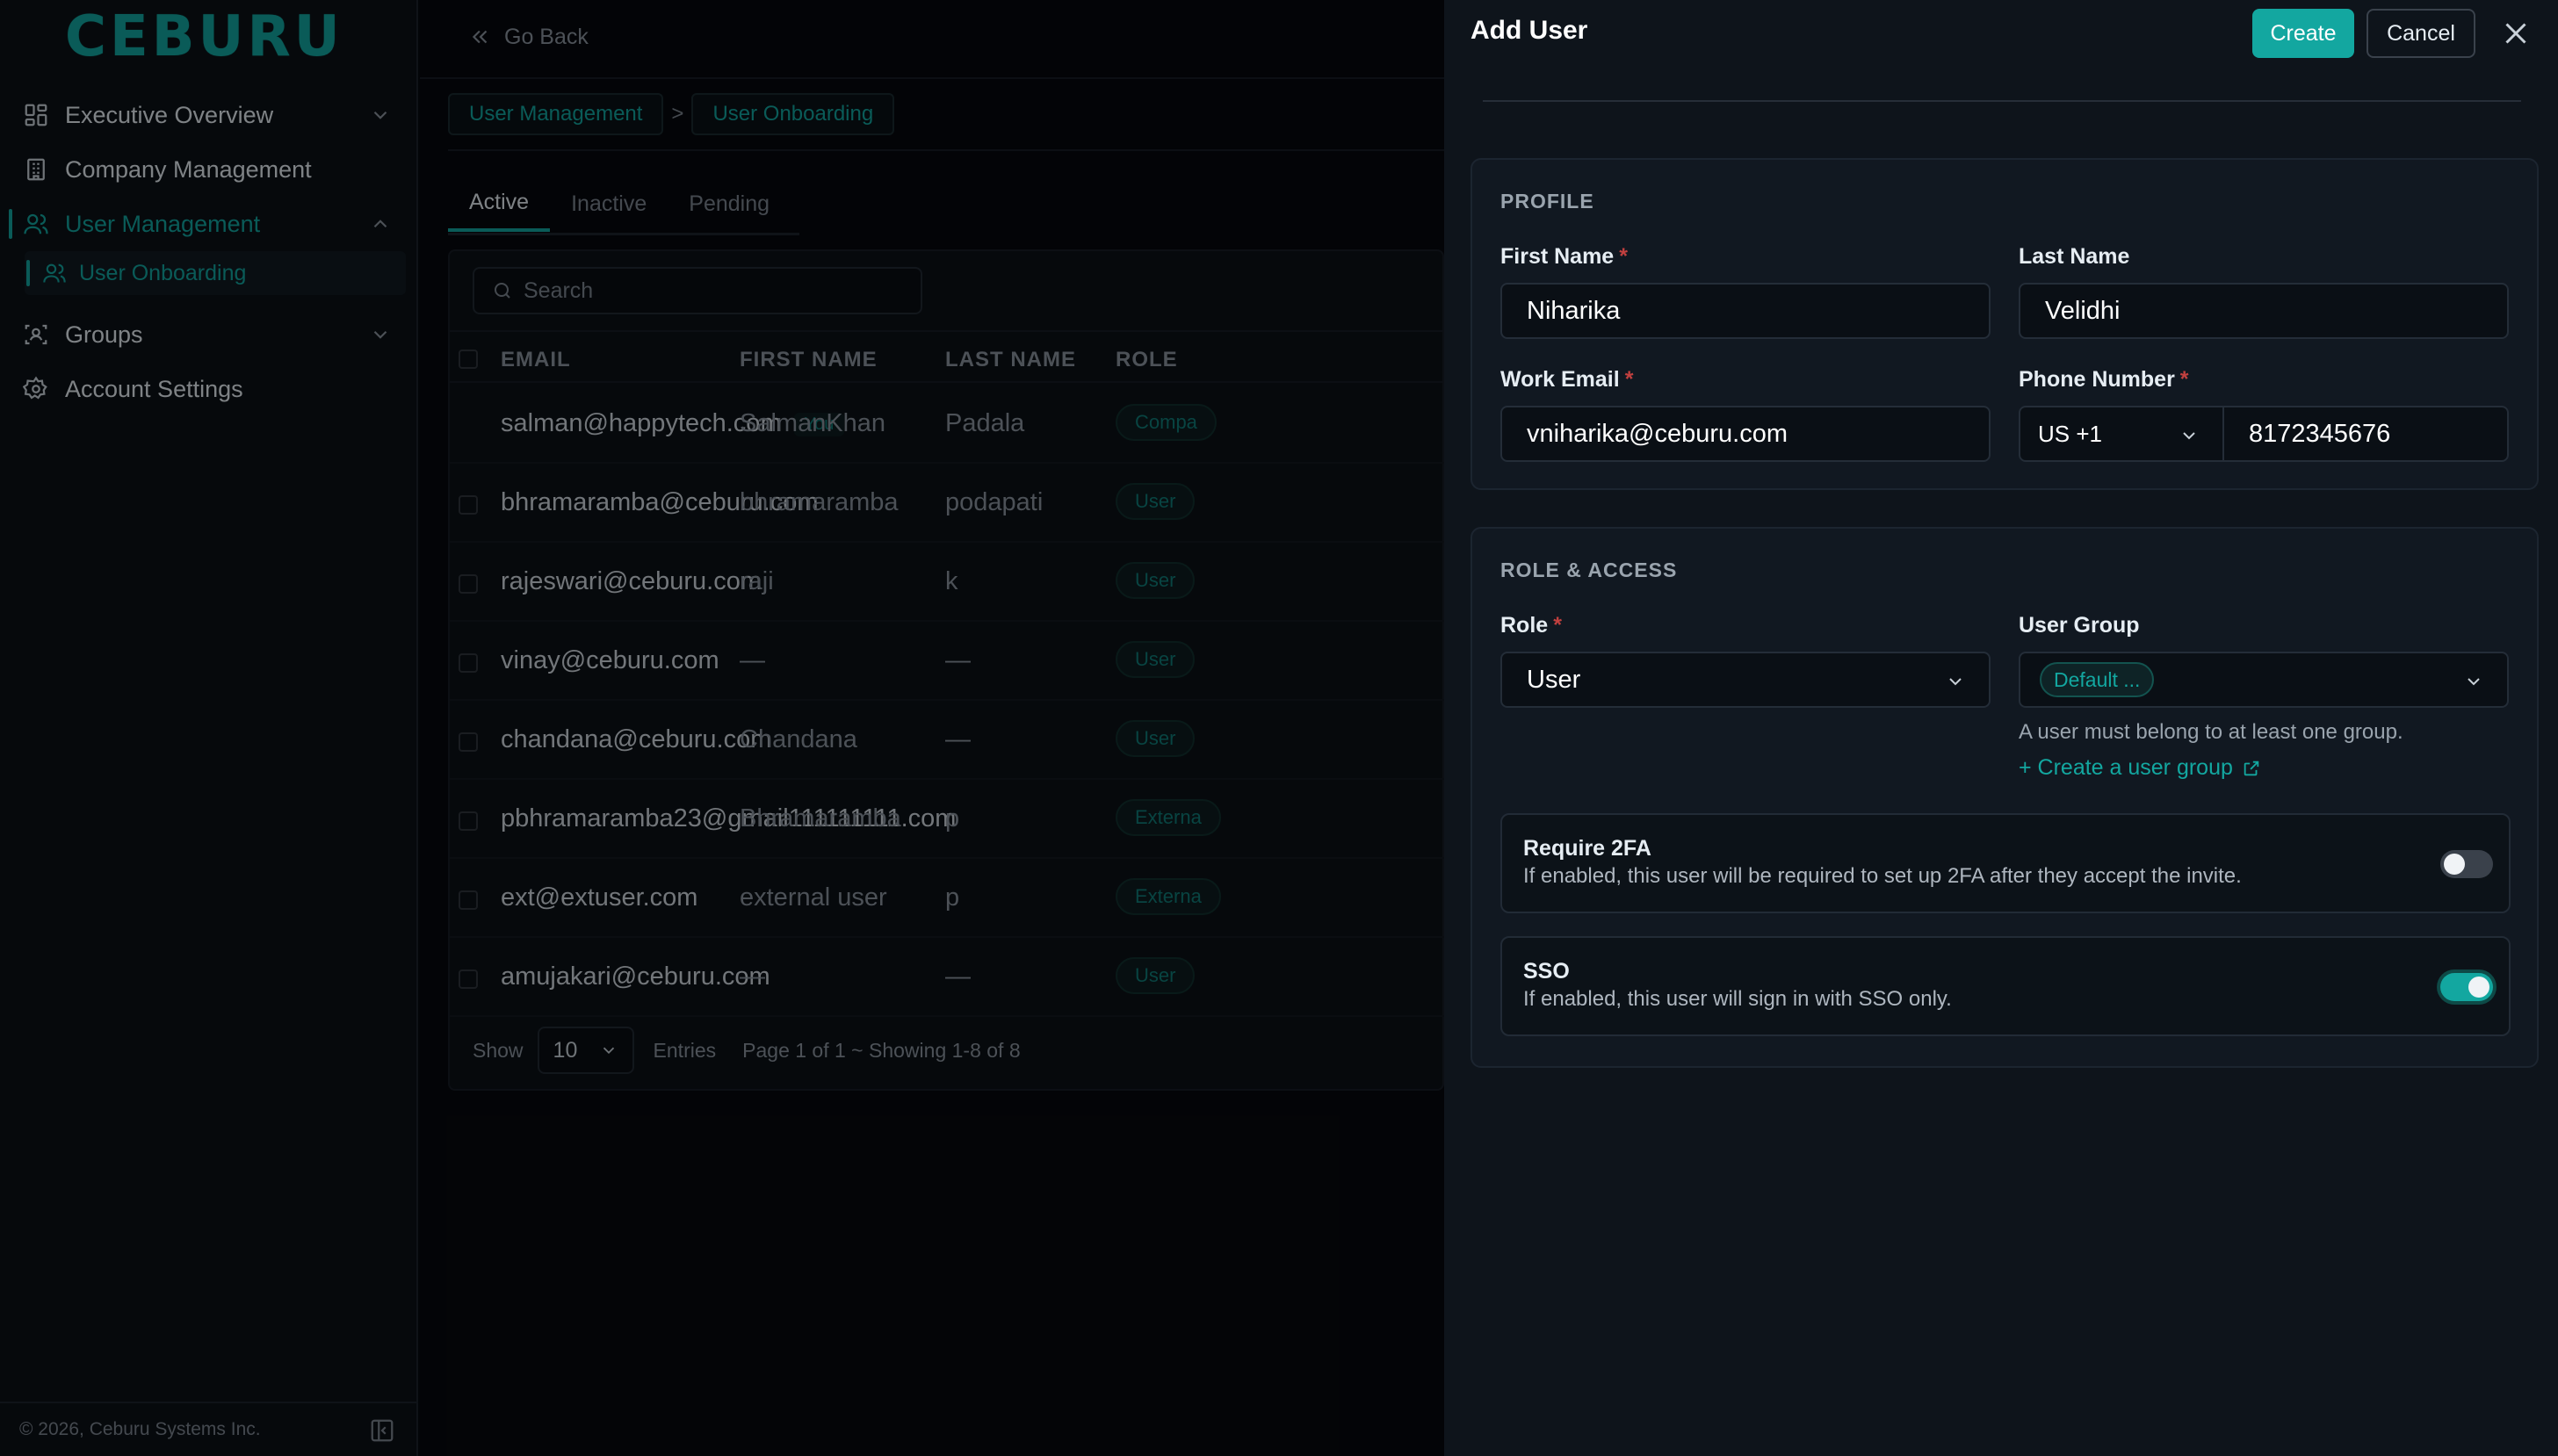 This screenshot has width=2558, height=1456. I want to click on first-name-label: First Name *, so click(1564, 256).